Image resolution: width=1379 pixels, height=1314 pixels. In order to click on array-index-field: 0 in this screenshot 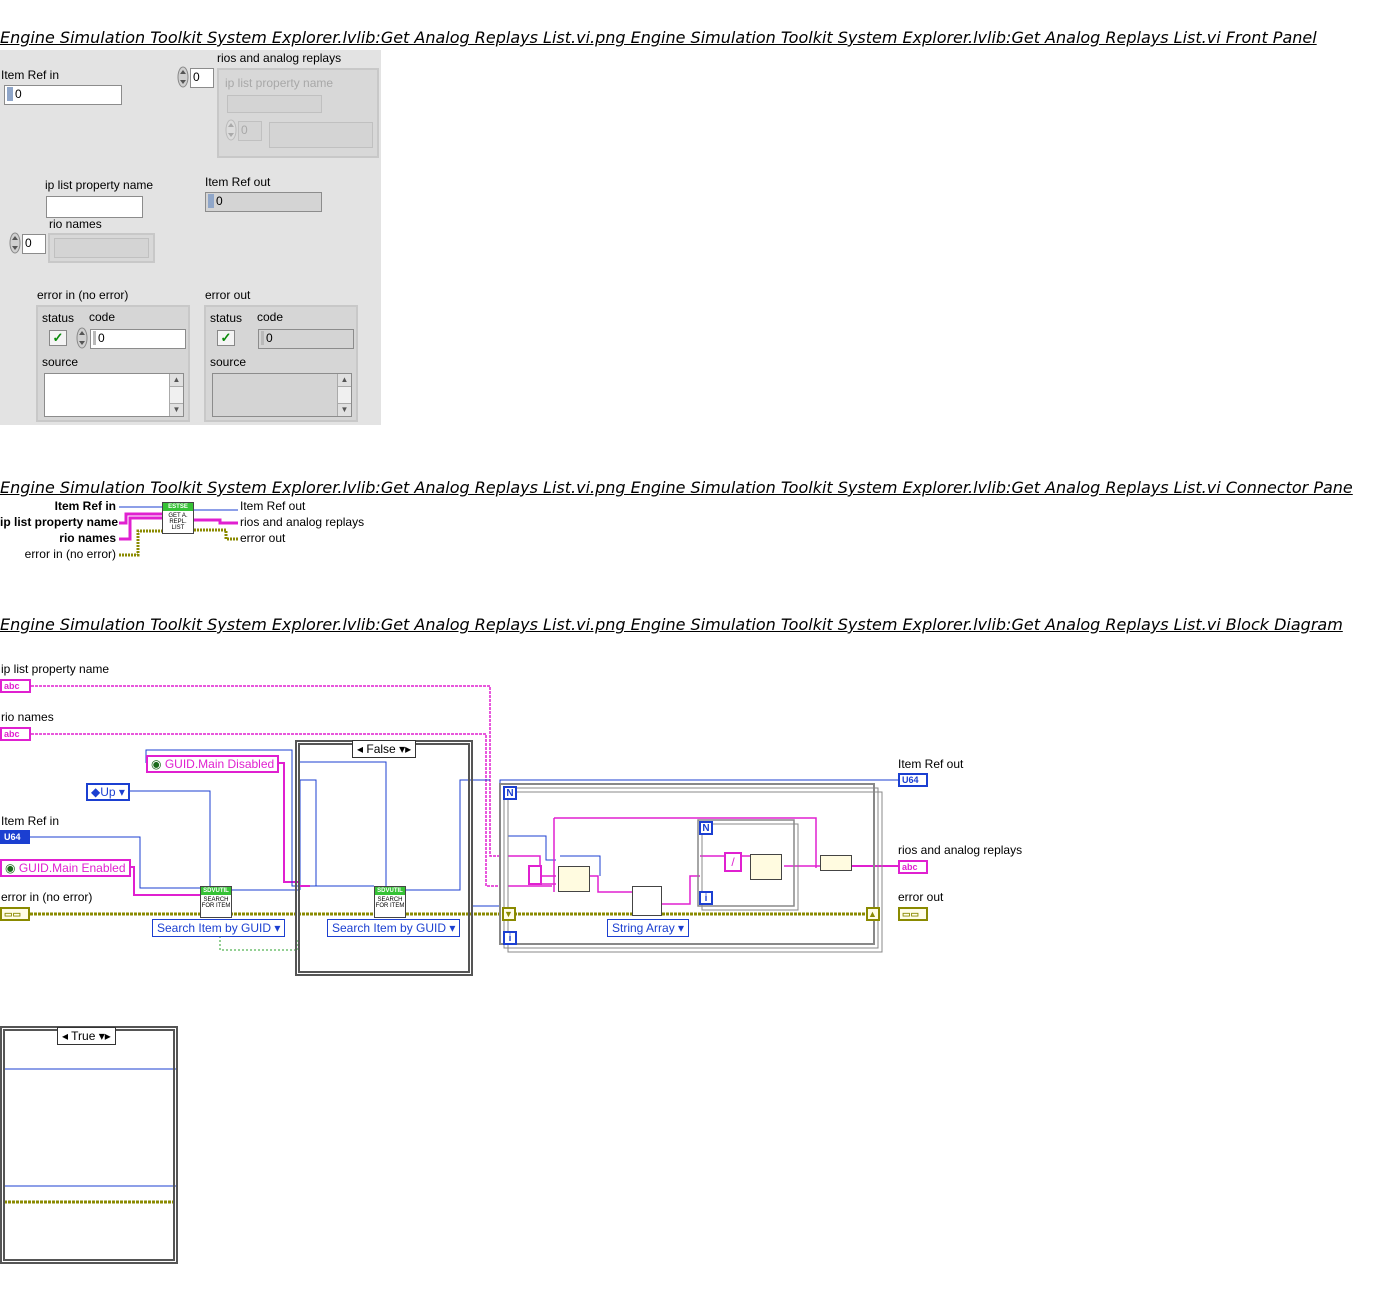, I will do `click(202, 78)`.